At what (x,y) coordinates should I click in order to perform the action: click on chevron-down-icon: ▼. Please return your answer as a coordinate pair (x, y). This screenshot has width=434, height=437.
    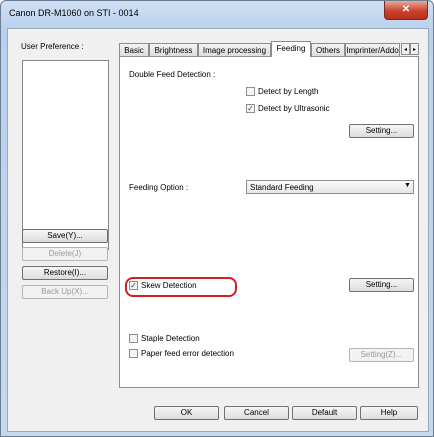
    Looking at the image, I should click on (407, 185).